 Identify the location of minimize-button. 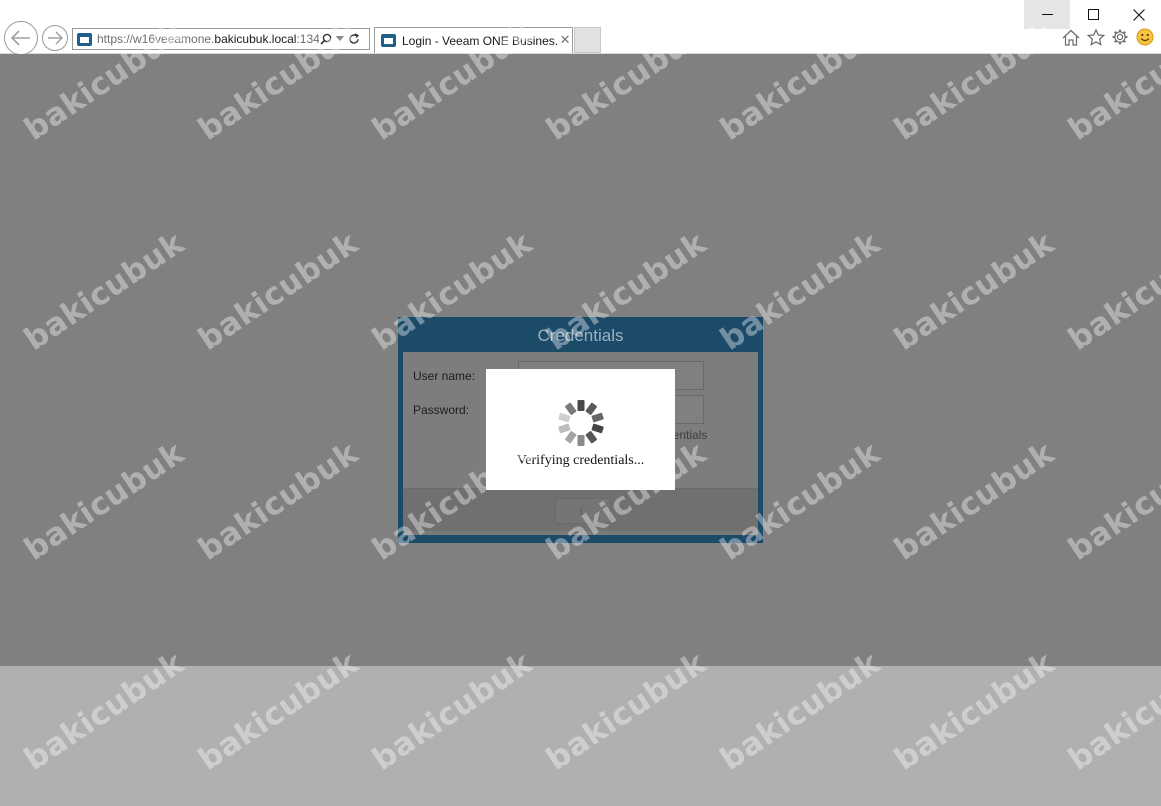
(1047, 14).